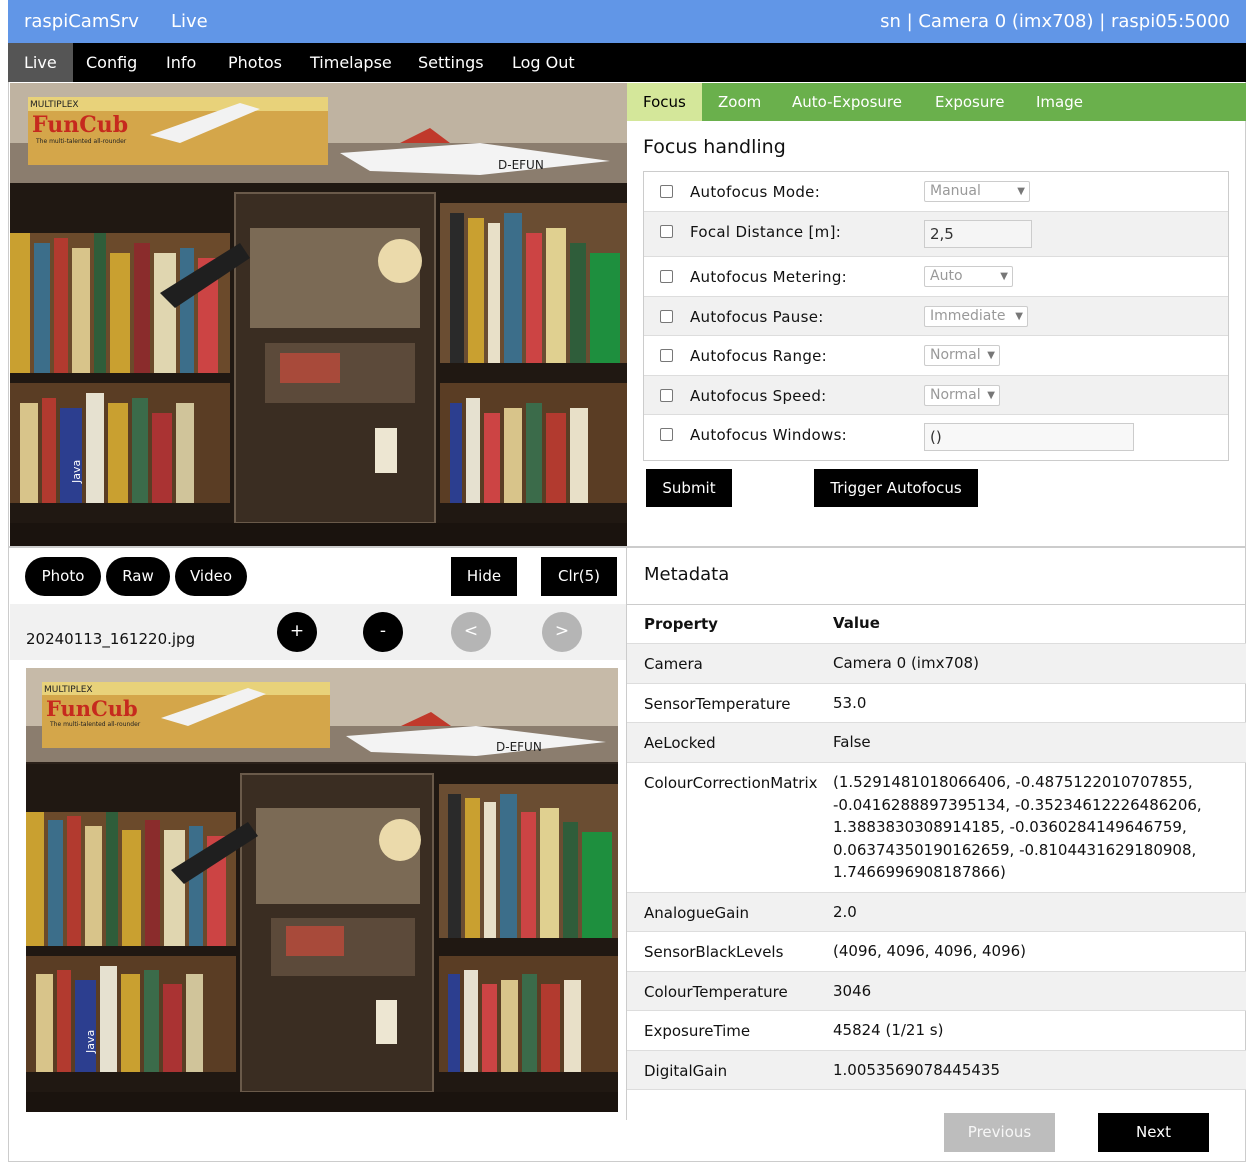 The width and height of the screenshot is (1259, 1176). I want to click on nav-photos: Photos, so click(255, 62).